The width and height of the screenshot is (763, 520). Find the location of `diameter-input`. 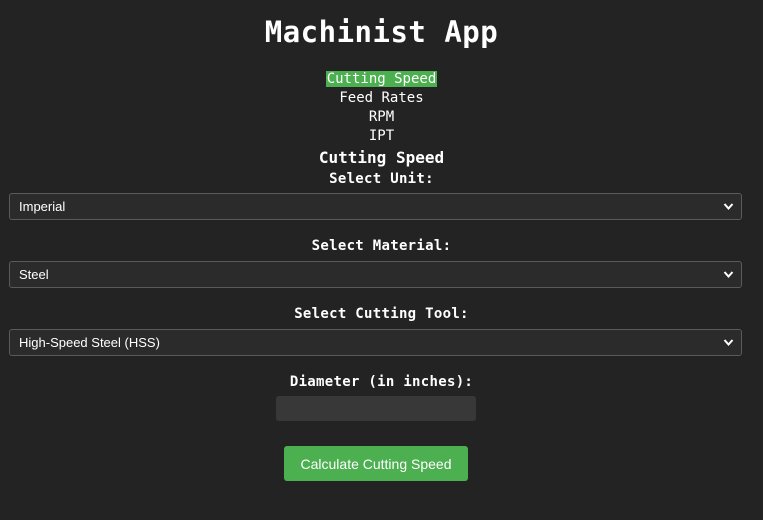

diameter-input is located at coordinates (376, 408).